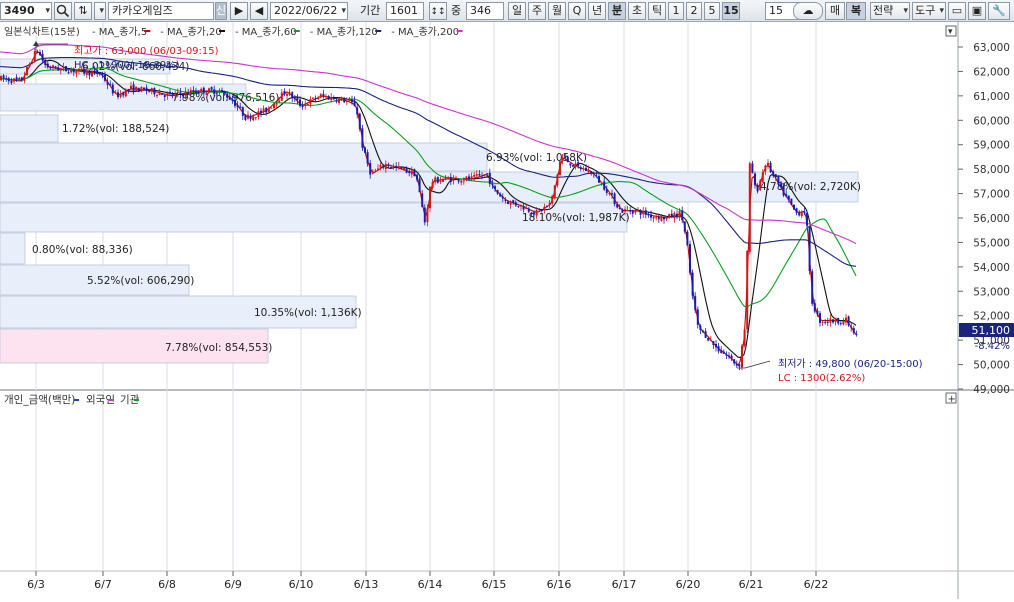 This screenshot has width=1014, height=602. What do you see at coordinates (344, 32) in the screenshot?
I see `ma-legend-item: - MA_종가,120` at bounding box center [344, 32].